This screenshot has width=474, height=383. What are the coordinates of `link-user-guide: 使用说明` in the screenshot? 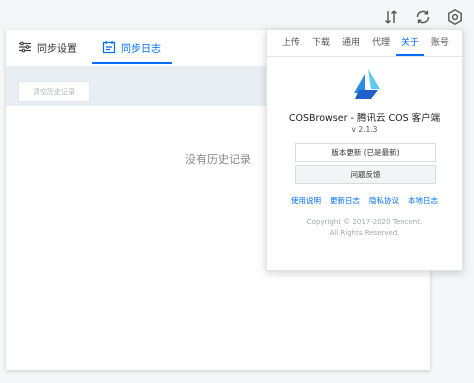 It's located at (306, 200).